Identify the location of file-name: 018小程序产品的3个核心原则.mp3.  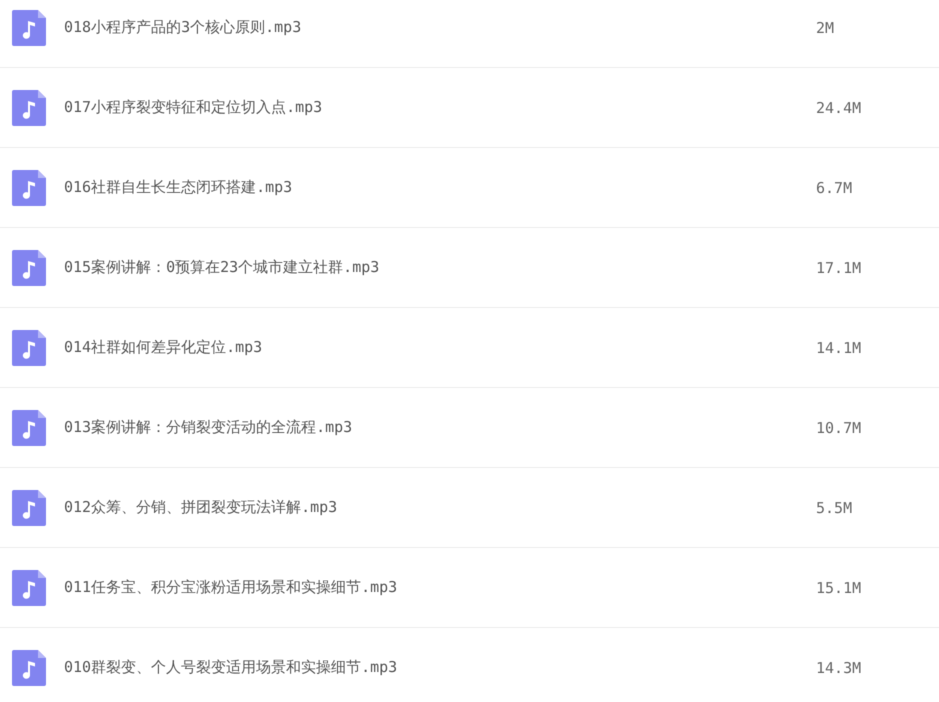
(183, 27).